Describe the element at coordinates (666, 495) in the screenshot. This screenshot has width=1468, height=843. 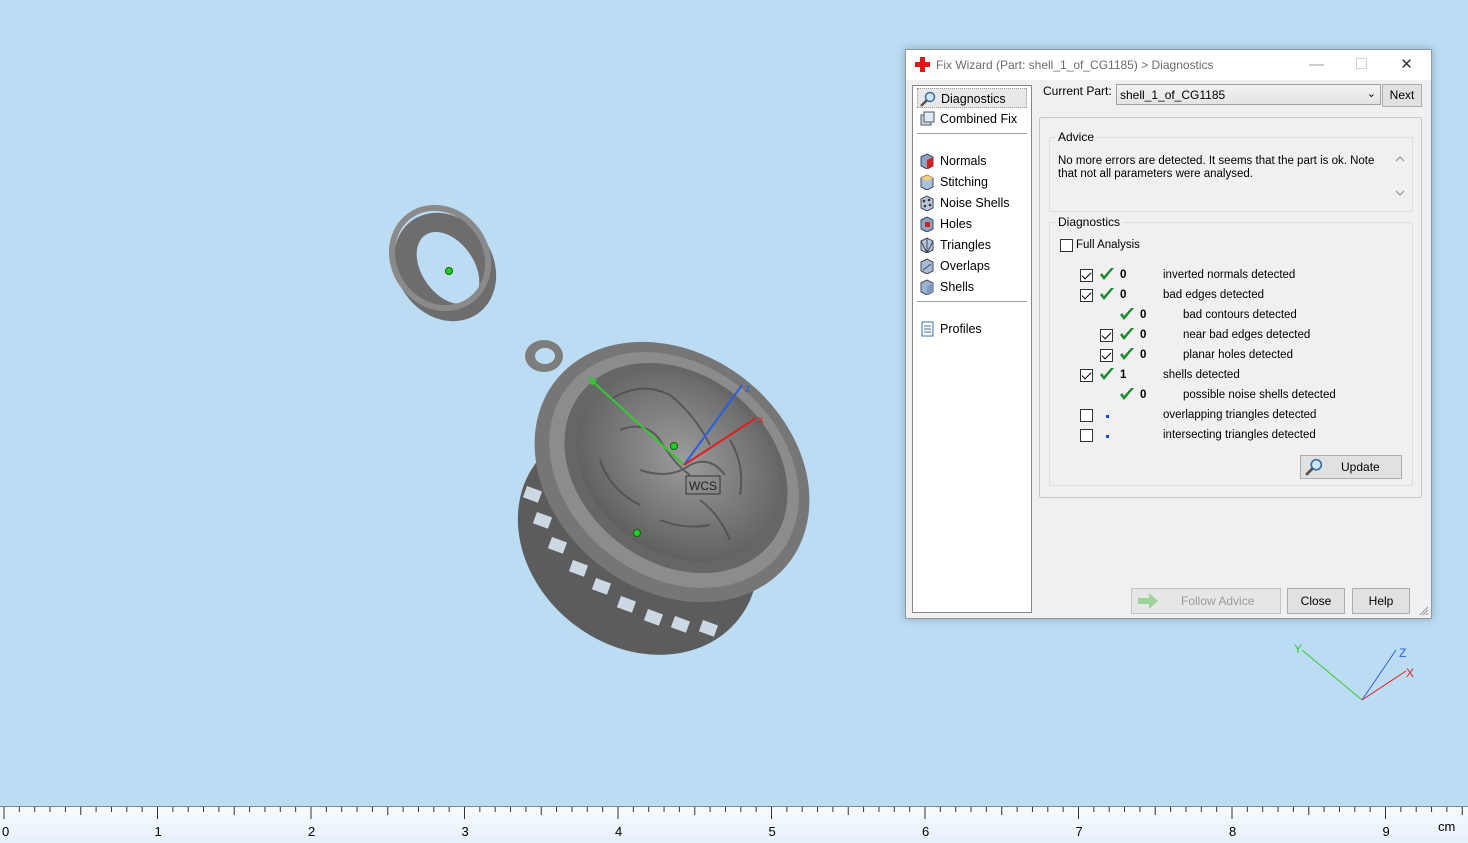
I see `pendant-part` at that location.